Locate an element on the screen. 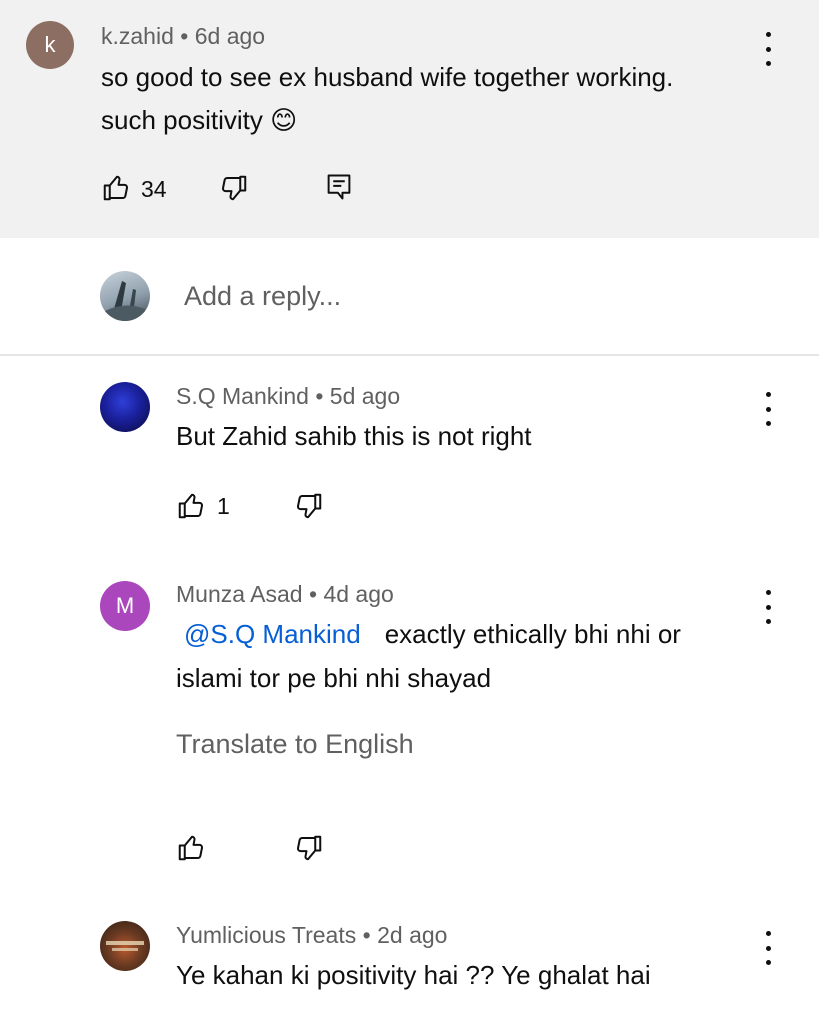 The image size is (819, 1024). reply-meta: S.Q Mankind • 5d ago is located at coordinates (288, 396).